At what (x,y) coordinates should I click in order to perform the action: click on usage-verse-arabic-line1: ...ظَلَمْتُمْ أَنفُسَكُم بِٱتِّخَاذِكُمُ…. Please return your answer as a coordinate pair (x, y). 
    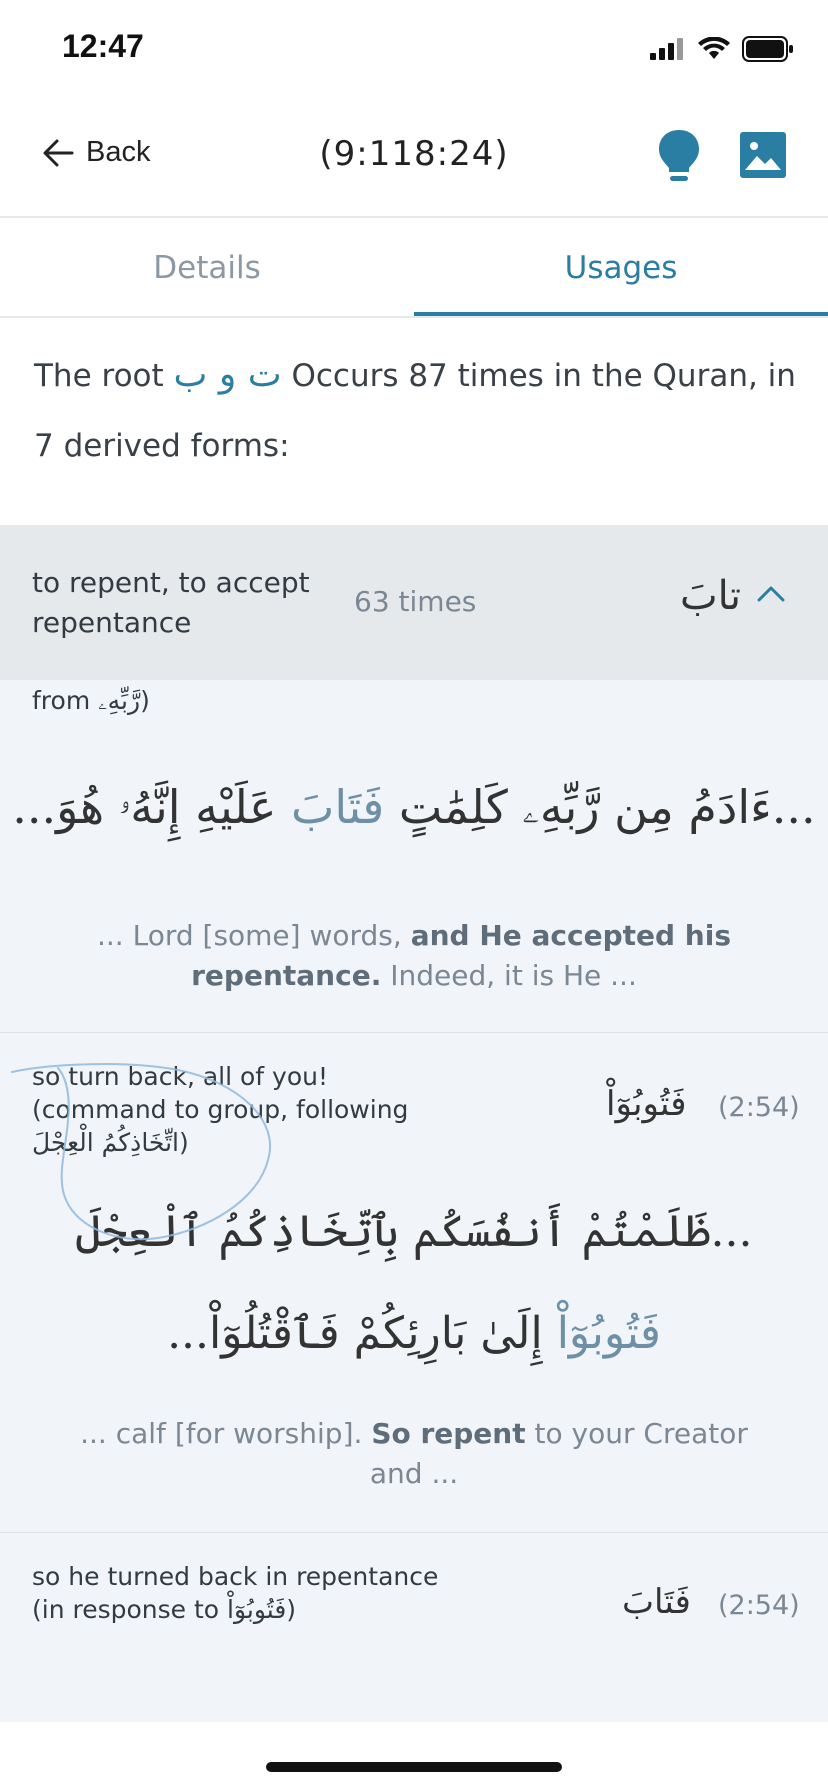
    Looking at the image, I should click on (414, 1231).